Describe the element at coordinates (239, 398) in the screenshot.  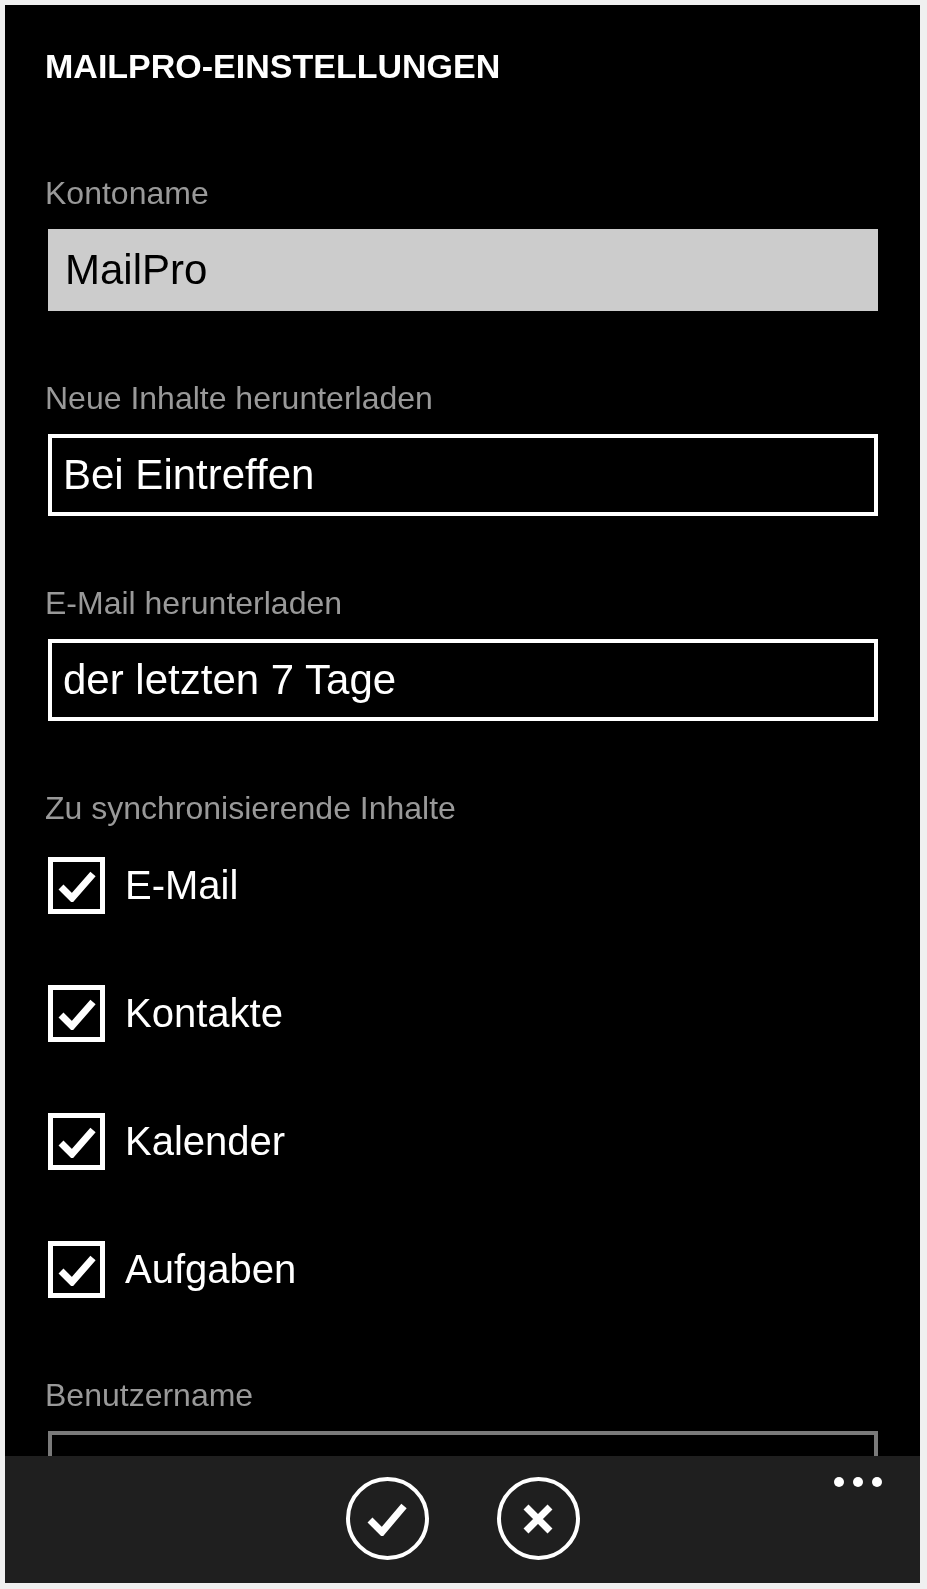
I see `field-label: Neue Inhalte herunterladen` at that location.